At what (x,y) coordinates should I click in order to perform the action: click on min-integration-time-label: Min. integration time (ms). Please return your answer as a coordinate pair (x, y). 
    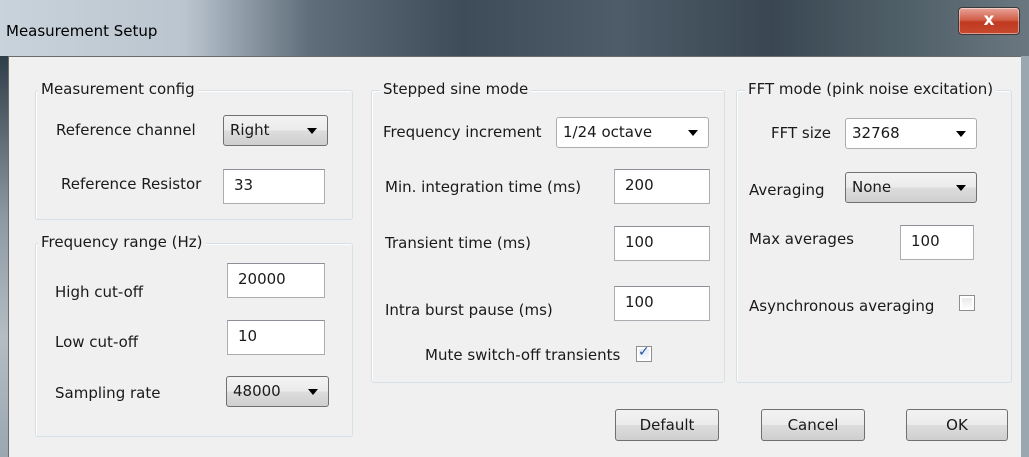
    Looking at the image, I should click on (483, 187).